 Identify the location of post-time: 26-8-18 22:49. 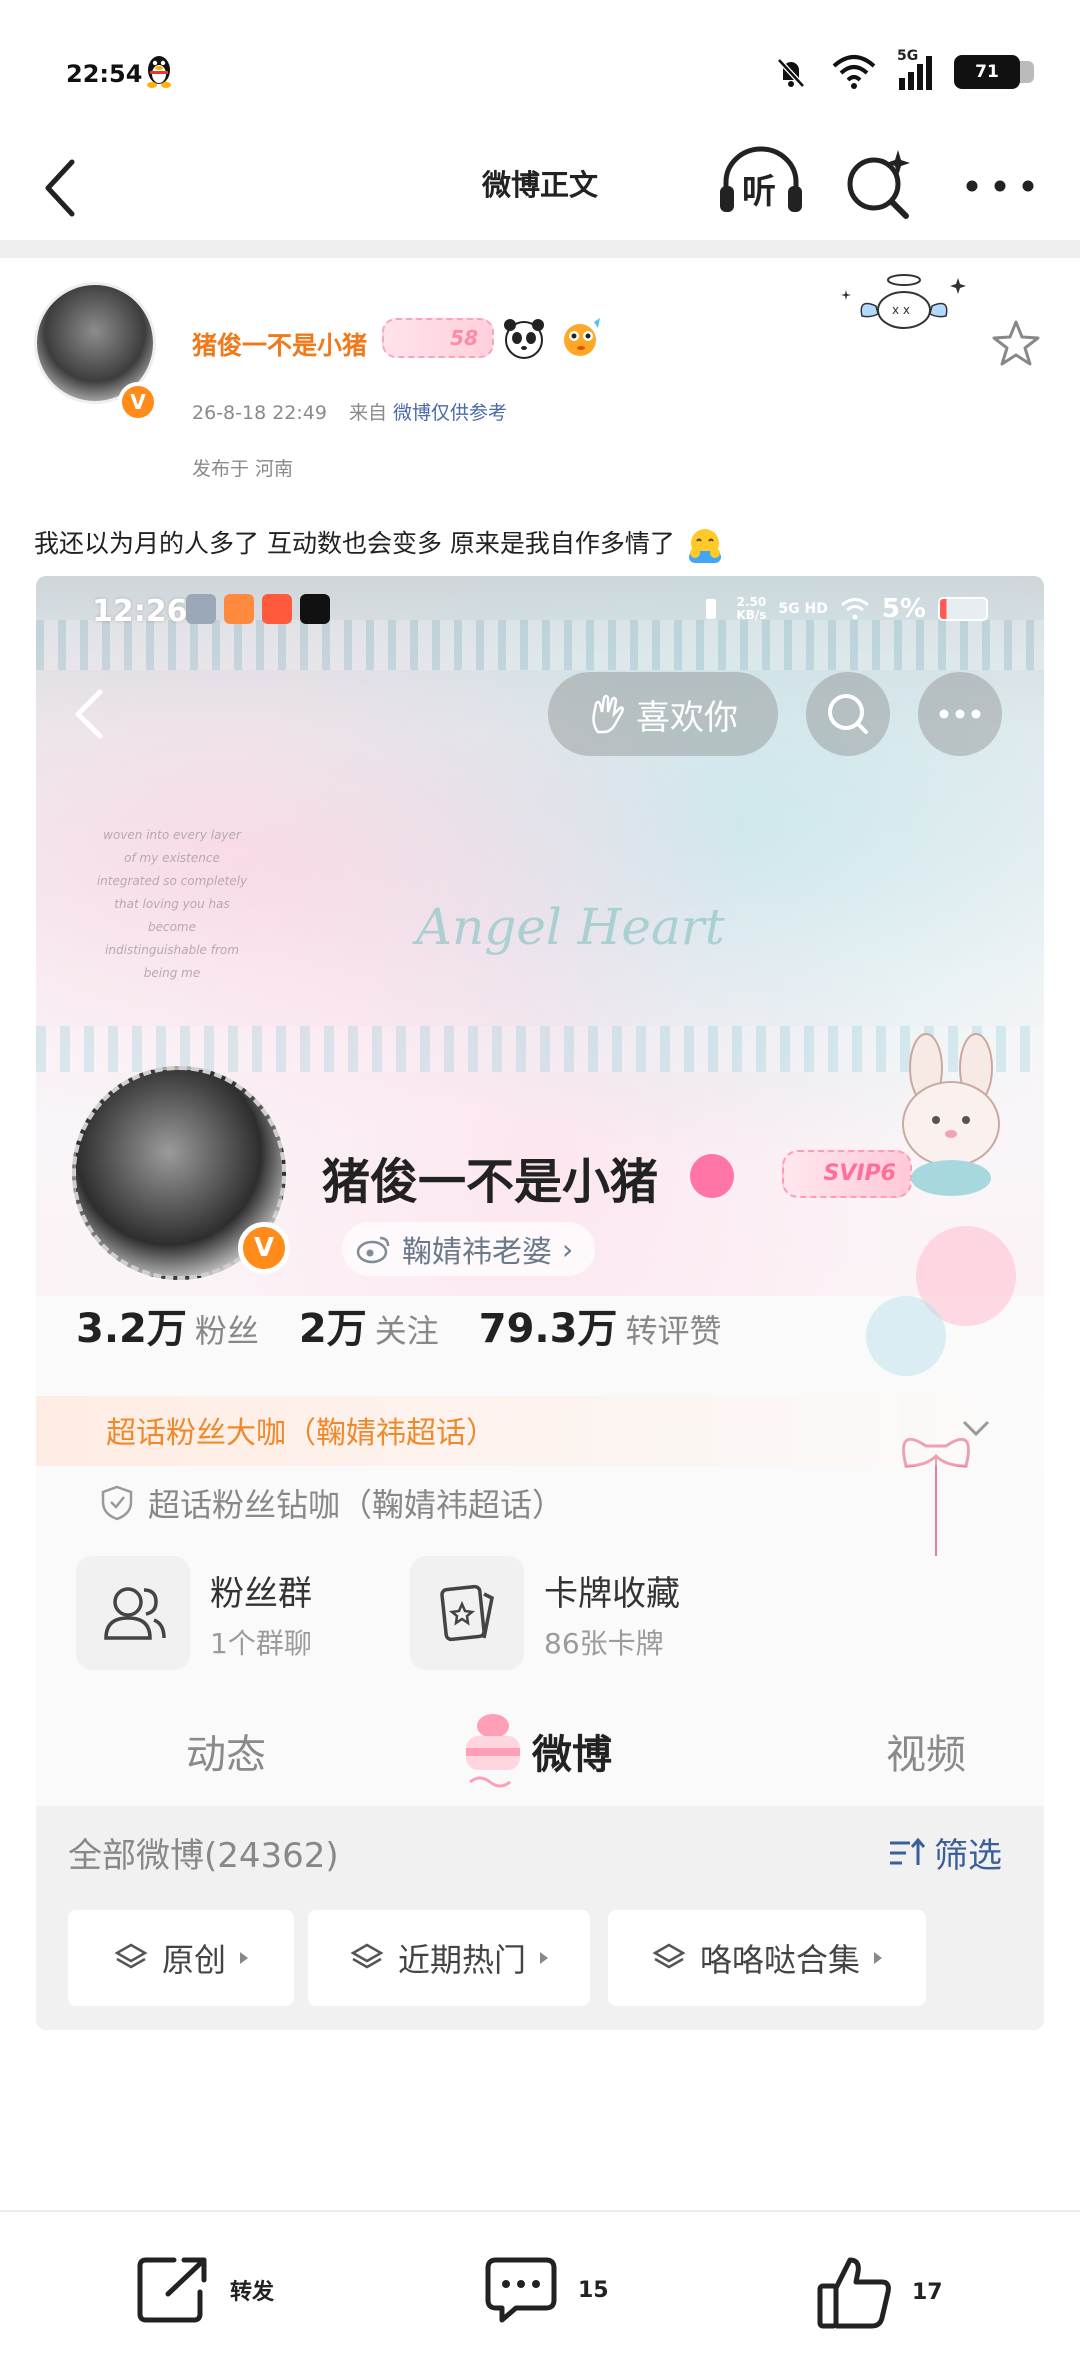
(259, 413).